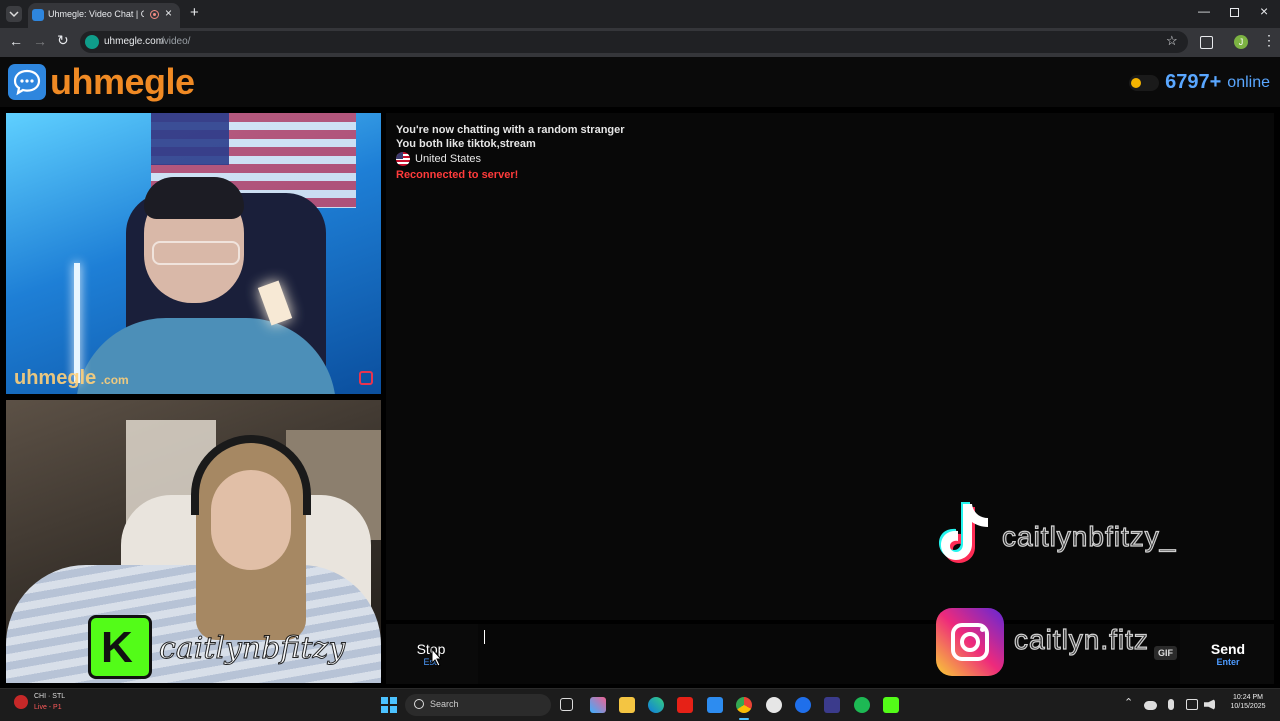 This screenshot has width=1280, height=721. I want to click on browser-tab-bar: Uhmegle: Video Chat | Om × + — ×, so click(640, 14).